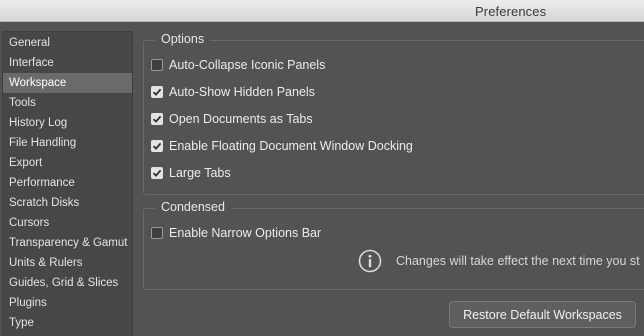 This screenshot has height=336, width=644. I want to click on window-title: Preferences, so click(511, 11).